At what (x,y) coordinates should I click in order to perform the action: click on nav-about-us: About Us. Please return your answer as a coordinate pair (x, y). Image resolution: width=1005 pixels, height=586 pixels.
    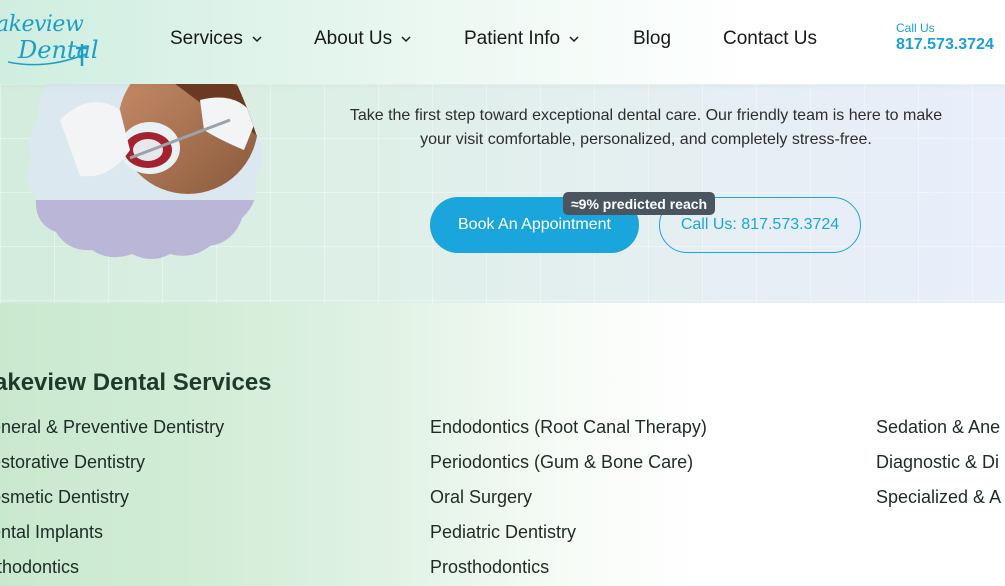
    Looking at the image, I should click on (363, 39).